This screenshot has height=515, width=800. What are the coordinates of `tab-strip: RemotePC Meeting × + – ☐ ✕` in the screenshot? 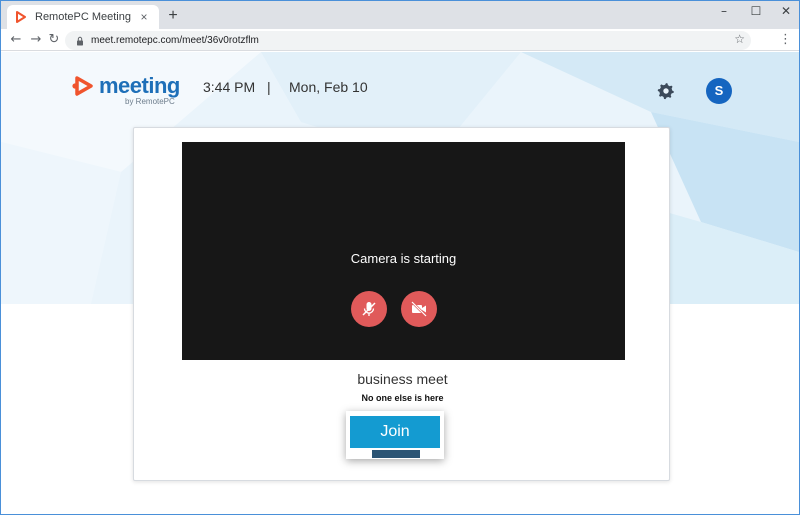 It's located at (400, 15).